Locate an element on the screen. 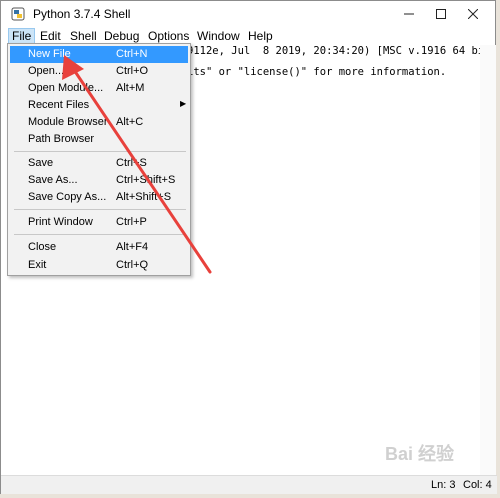  menu-item-open-module: Open Module... Alt+M is located at coordinates (99, 88).